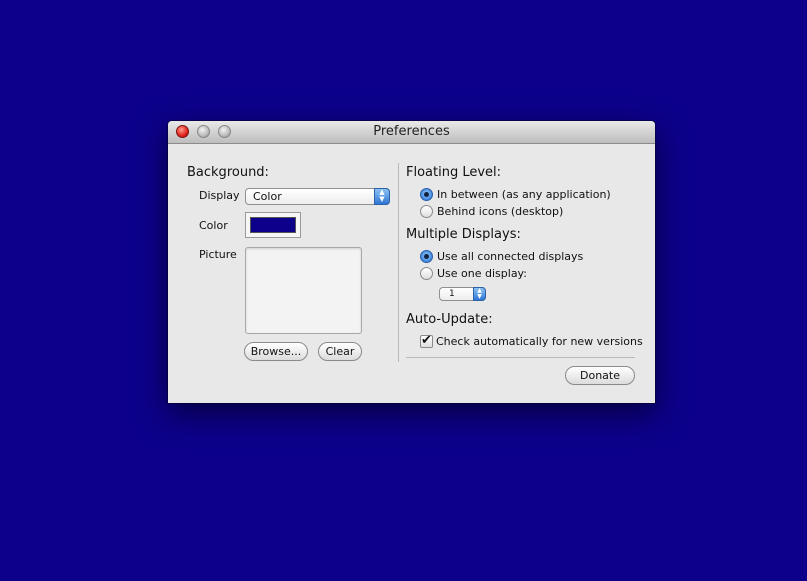  I want to click on radio-behind-icons, so click(426, 211).